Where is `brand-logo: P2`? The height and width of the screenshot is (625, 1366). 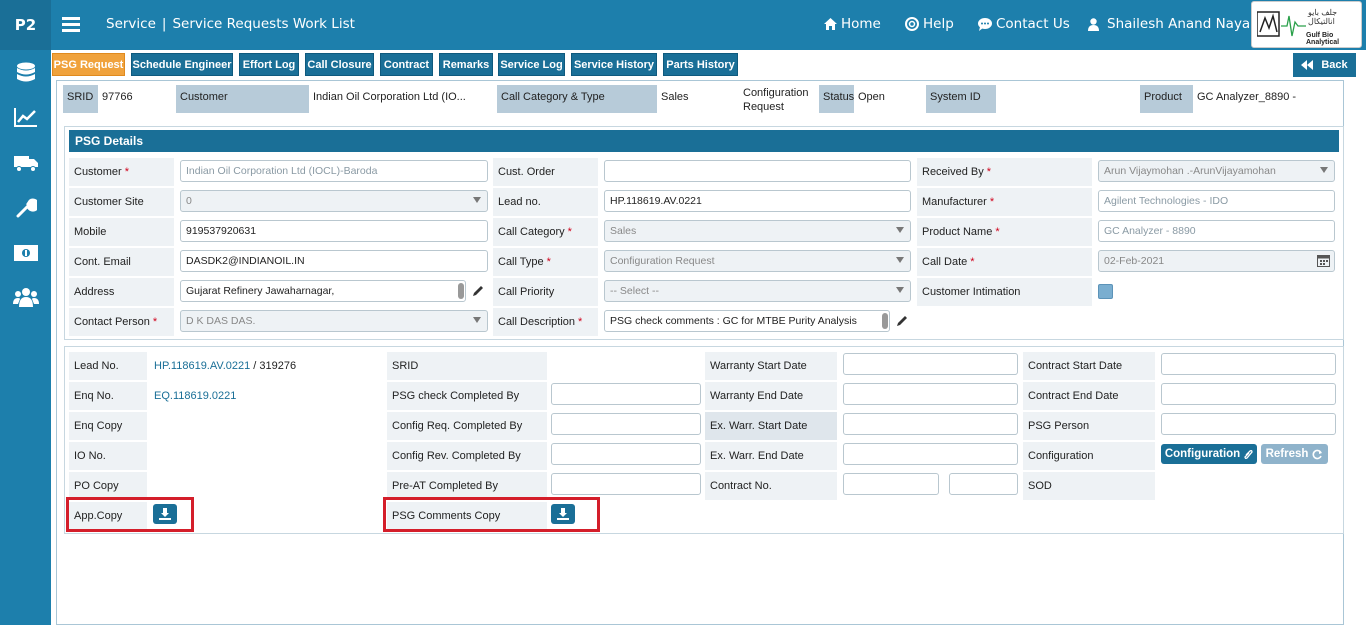 brand-logo: P2 is located at coordinates (25, 25).